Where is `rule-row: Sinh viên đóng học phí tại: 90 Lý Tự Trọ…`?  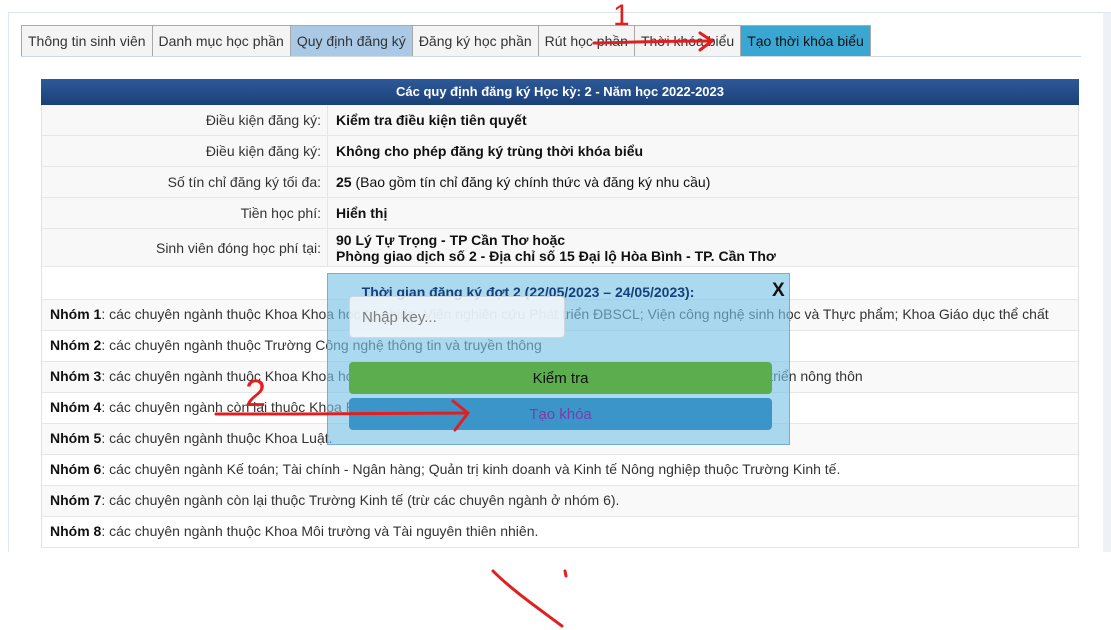 rule-row: Sinh viên đóng học phí tại: 90 Lý Tự Trọ… is located at coordinates (560, 248).